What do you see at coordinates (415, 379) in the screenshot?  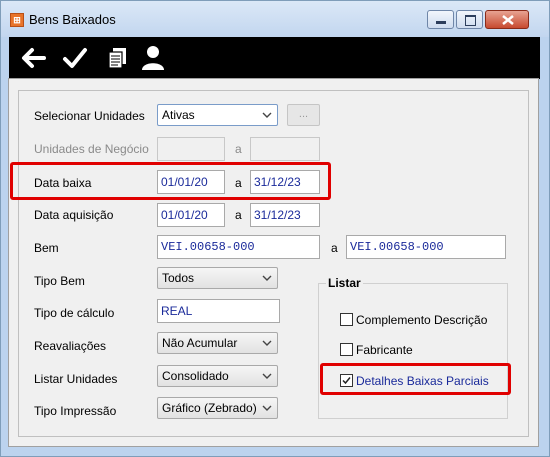 I see `detalhes-baixas-highlight` at bounding box center [415, 379].